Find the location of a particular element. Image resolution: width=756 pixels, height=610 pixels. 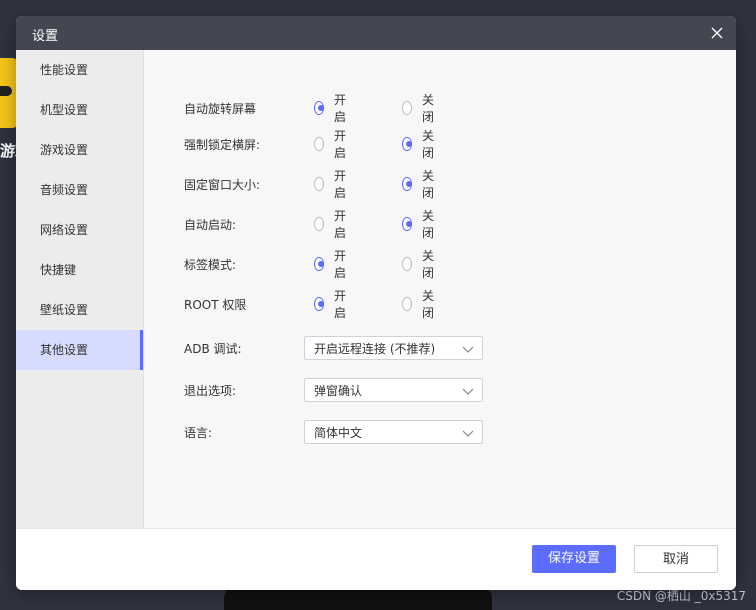

radio-lock-landscape-on: 开启 is located at coordinates (332, 144).